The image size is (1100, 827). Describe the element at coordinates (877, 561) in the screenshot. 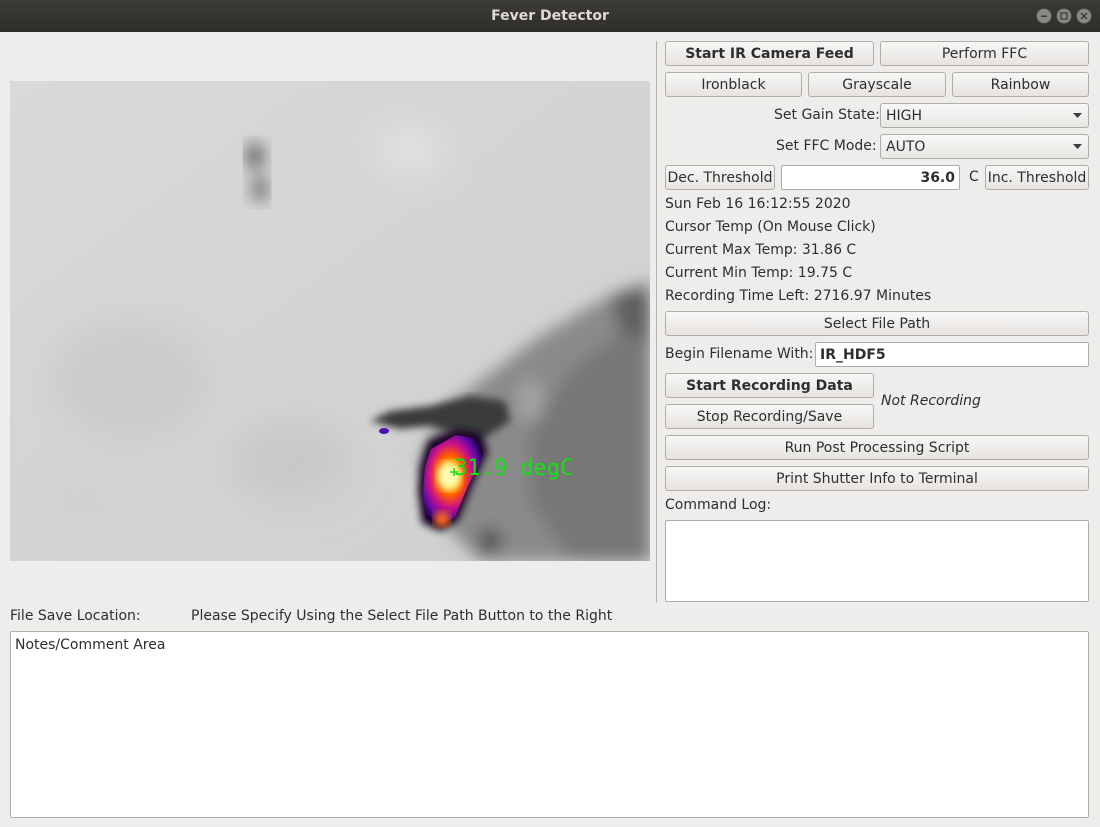

I see `command-log-area` at that location.